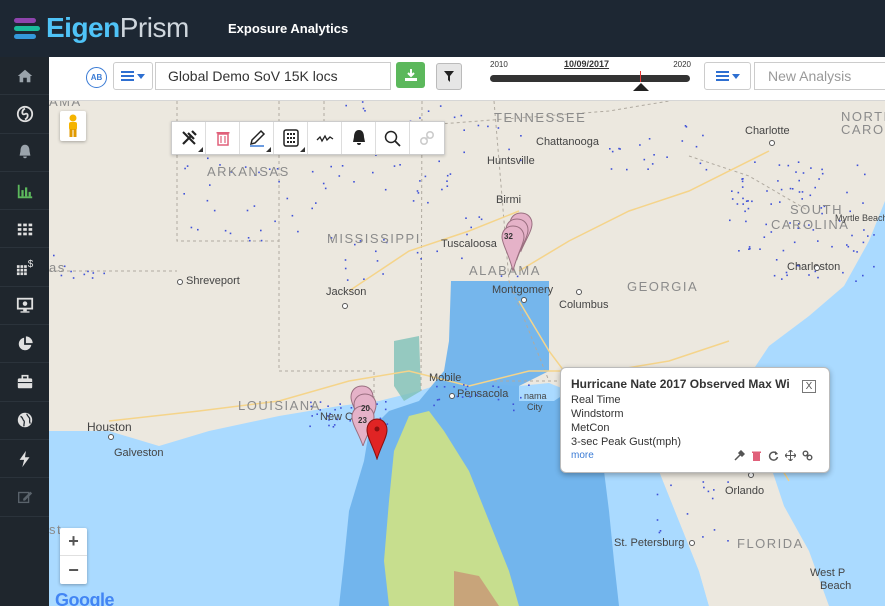 The width and height of the screenshot is (885, 606). What do you see at coordinates (345, 306) in the screenshot?
I see `city-dot-jackson` at bounding box center [345, 306].